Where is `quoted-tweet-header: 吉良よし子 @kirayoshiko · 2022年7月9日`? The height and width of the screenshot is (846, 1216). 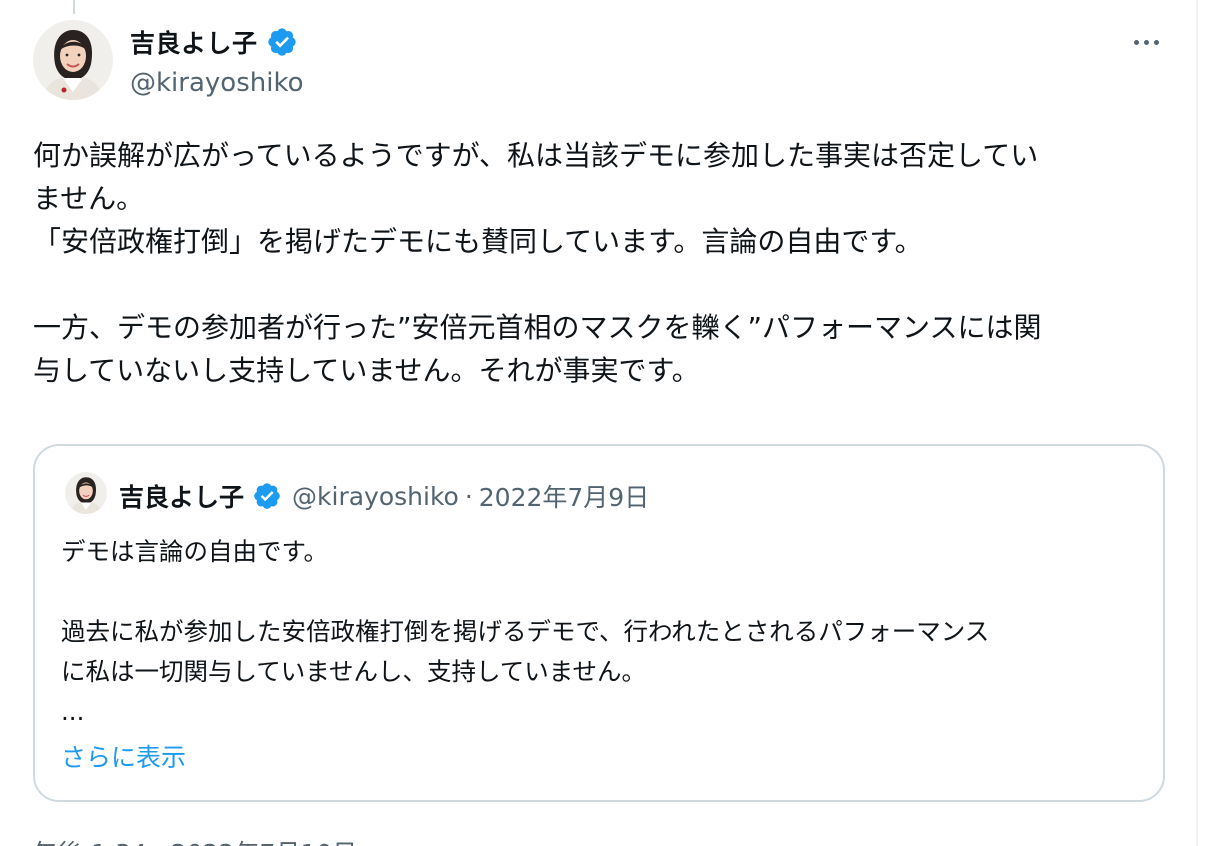
quoted-tweet-header: 吉良よし子 @kirayoshiko · 2022年7月9日 is located at coordinates (384, 496).